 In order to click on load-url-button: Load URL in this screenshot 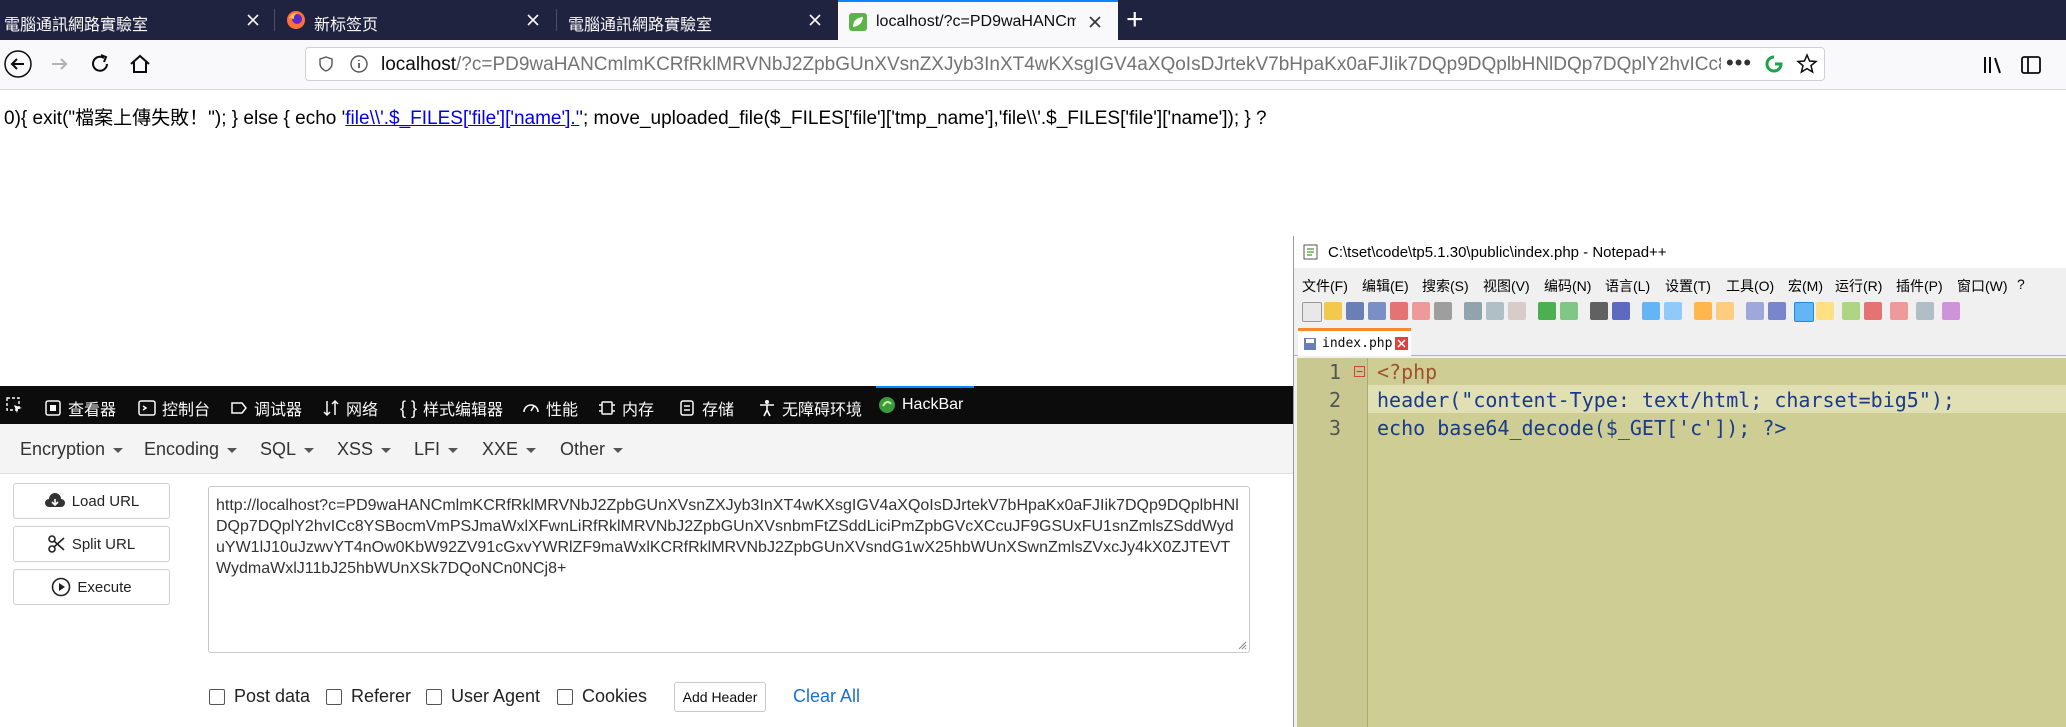, I will do `click(91, 501)`.